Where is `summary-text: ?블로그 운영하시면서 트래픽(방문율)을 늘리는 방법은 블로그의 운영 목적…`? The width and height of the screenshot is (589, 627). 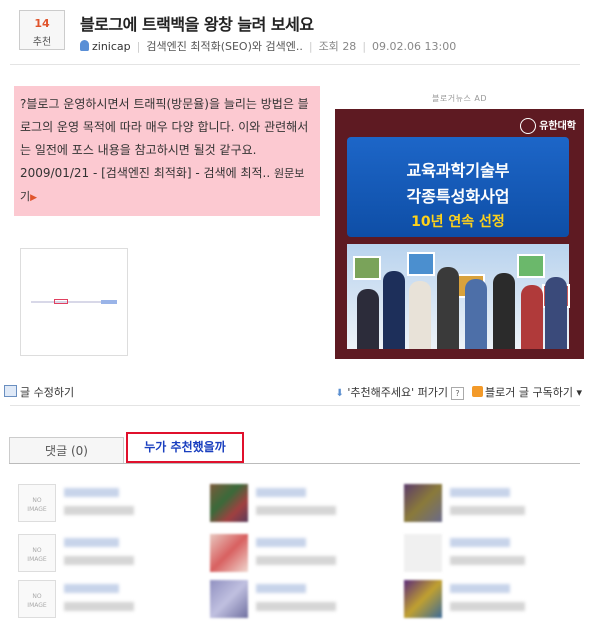
summary-text: ?블로그 운영하시면서 트래픽(방문율)을 늘리는 방법은 블로그의 운영 목적… is located at coordinates (164, 138).